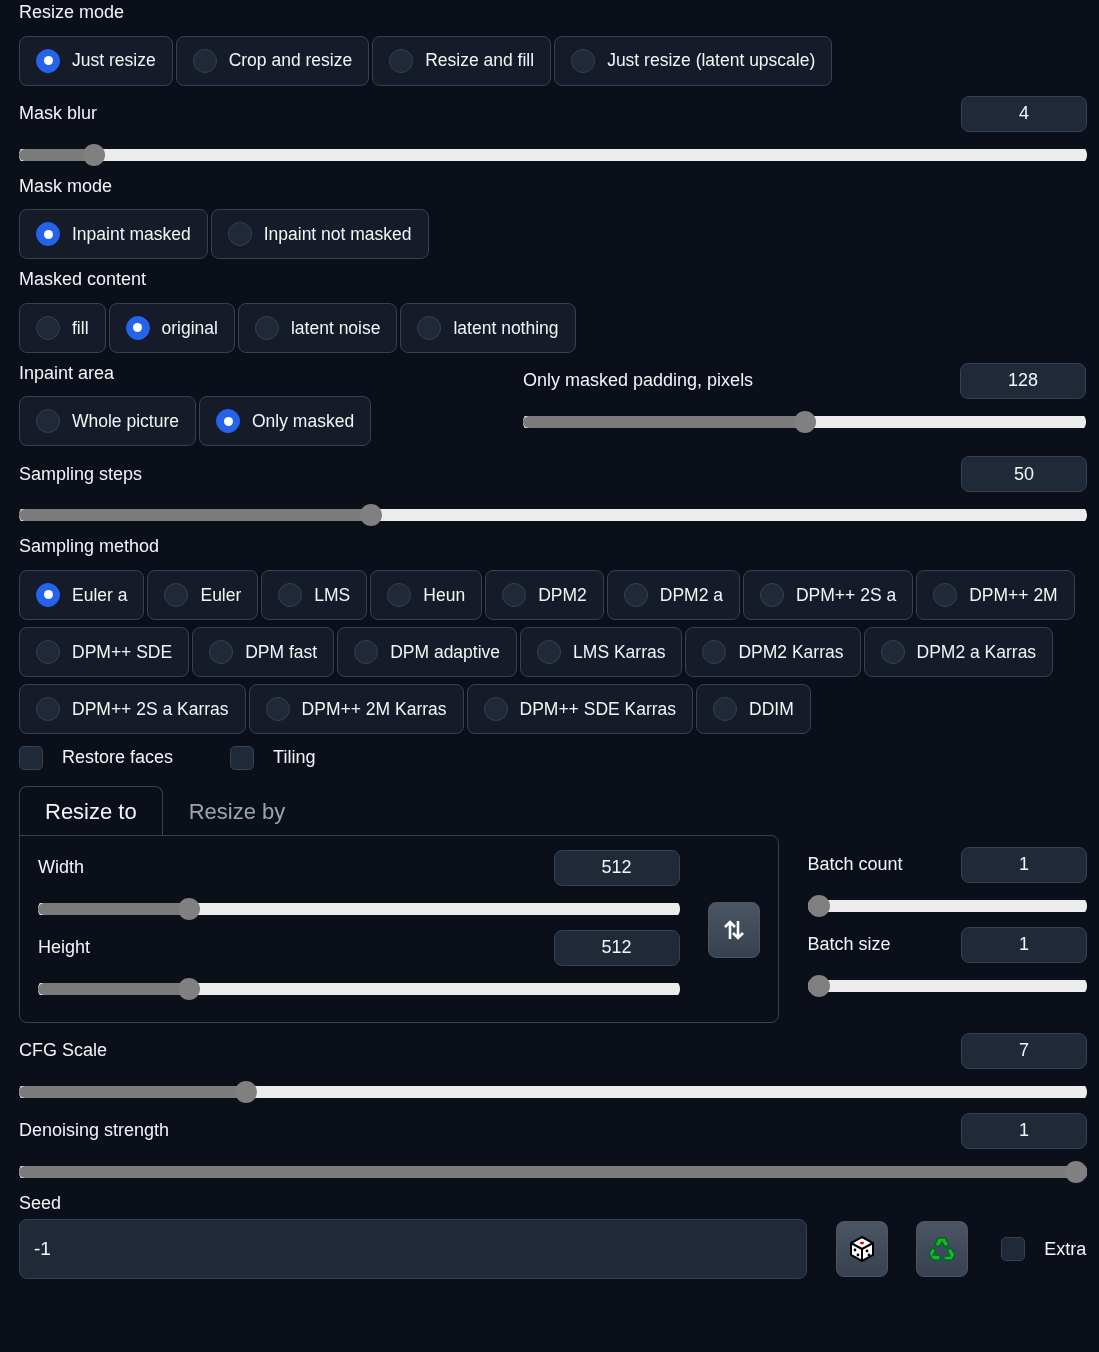 The image size is (1099, 1352). I want to click on field-label: Width, so click(61, 868).